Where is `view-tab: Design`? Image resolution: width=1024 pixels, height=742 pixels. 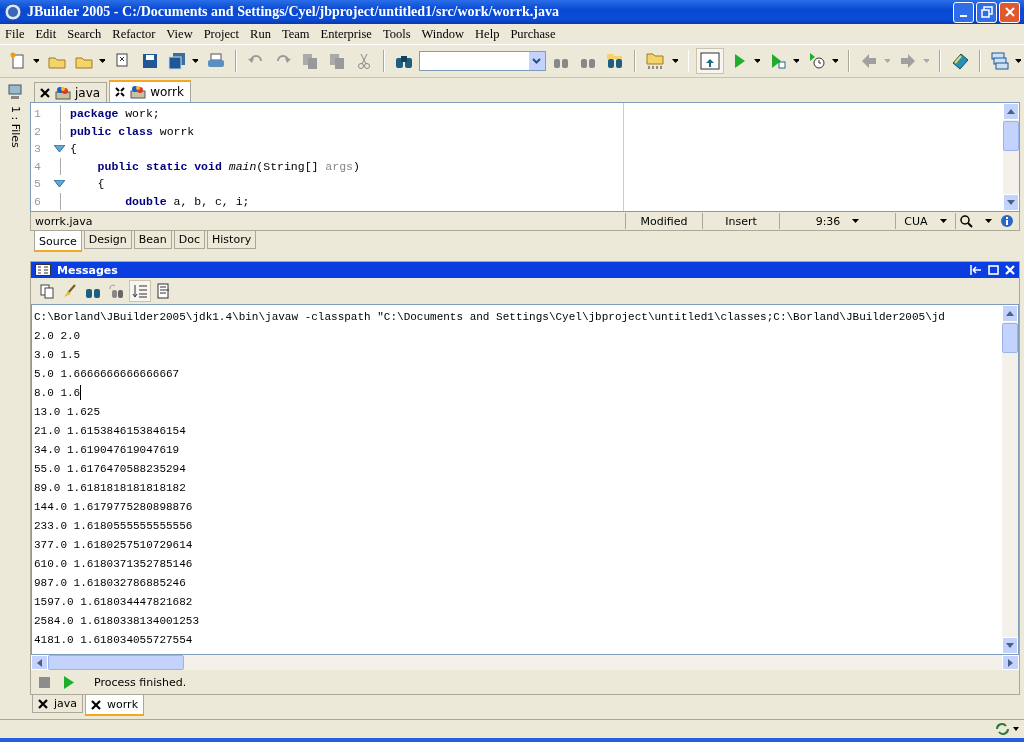 view-tab: Design is located at coordinates (107, 240).